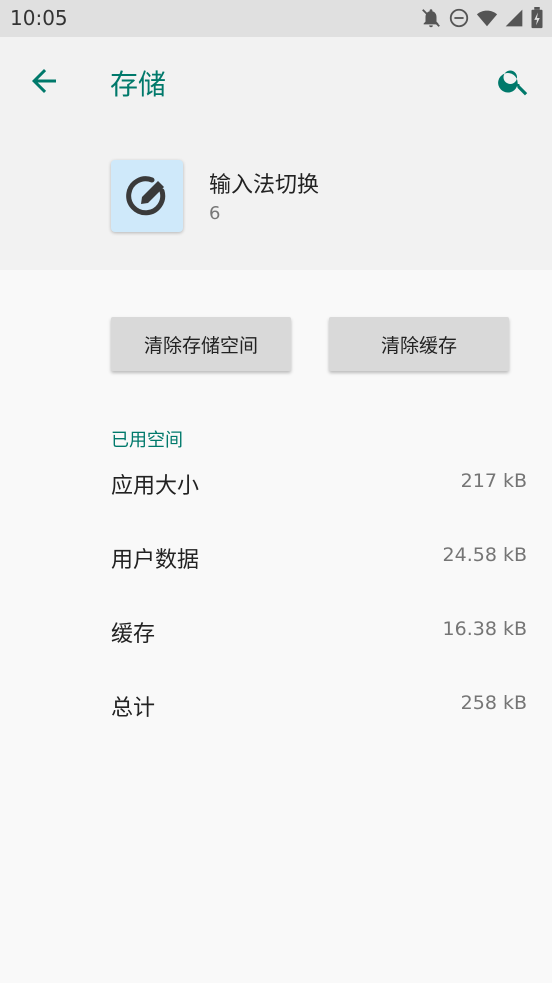 The width and height of the screenshot is (552, 983). What do you see at coordinates (537, 18) in the screenshot?
I see `battery-charging-icon` at bounding box center [537, 18].